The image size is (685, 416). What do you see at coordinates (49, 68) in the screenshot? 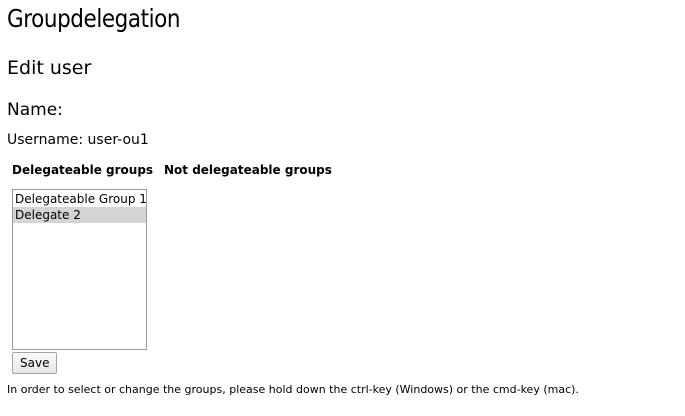
I see `page-heading: Edit user` at bounding box center [49, 68].